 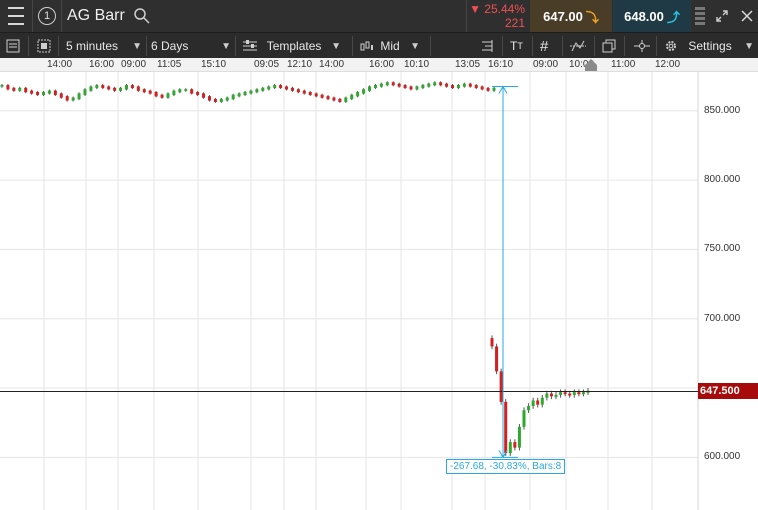 What do you see at coordinates (44, 46) in the screenshot?
I see `layout-icon` at bounding box center [44, 46].